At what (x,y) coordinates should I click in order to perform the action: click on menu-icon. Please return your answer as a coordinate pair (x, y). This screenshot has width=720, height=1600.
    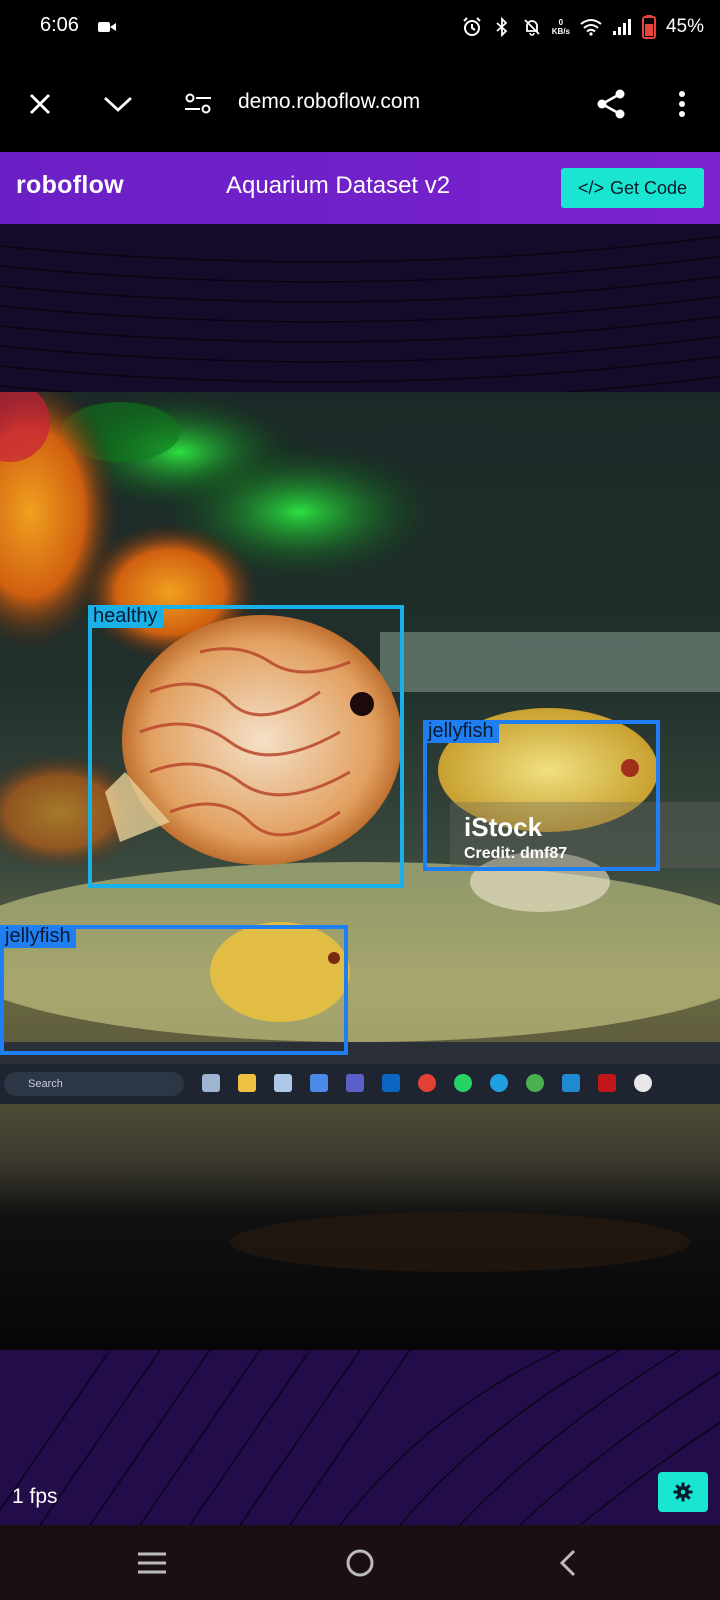
    Looking at the image, I should click on (152, 1563).